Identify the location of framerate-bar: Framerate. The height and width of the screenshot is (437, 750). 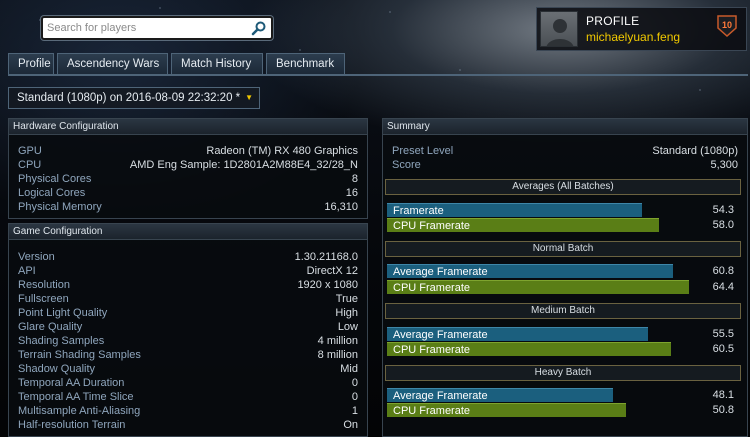
(514, 210).